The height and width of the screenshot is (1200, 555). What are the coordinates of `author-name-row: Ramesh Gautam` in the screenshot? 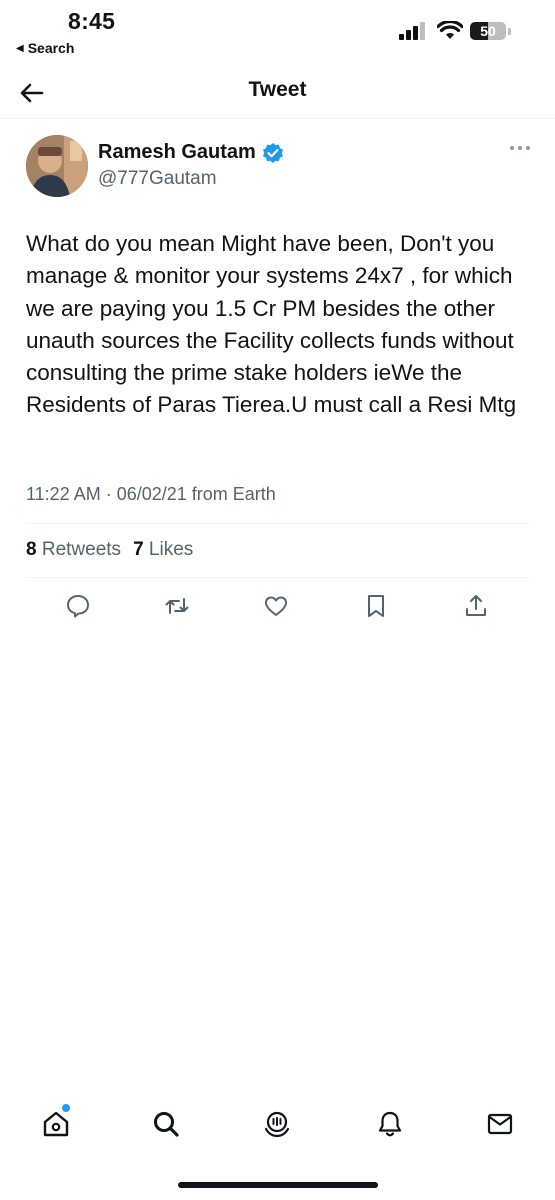 It's located at (191, 152).